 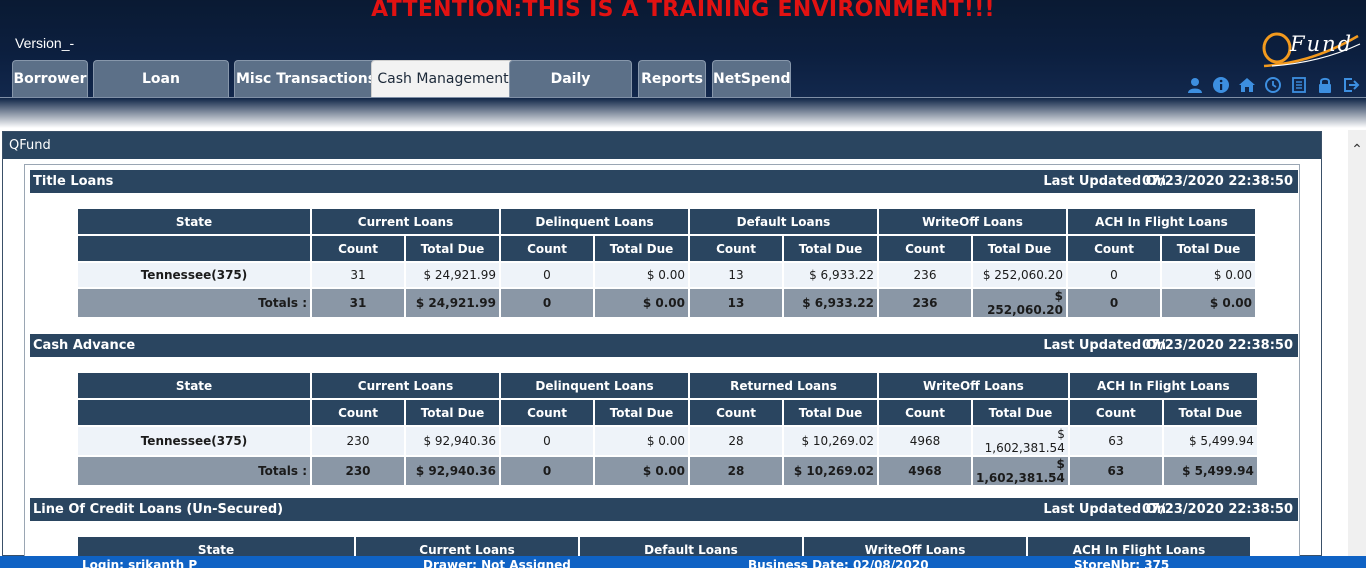 What do you see at coordinates (830, 303) in the screenshot?
I see `total-amount-cell: $ 6,933.22` at bounding box center [830, 303].